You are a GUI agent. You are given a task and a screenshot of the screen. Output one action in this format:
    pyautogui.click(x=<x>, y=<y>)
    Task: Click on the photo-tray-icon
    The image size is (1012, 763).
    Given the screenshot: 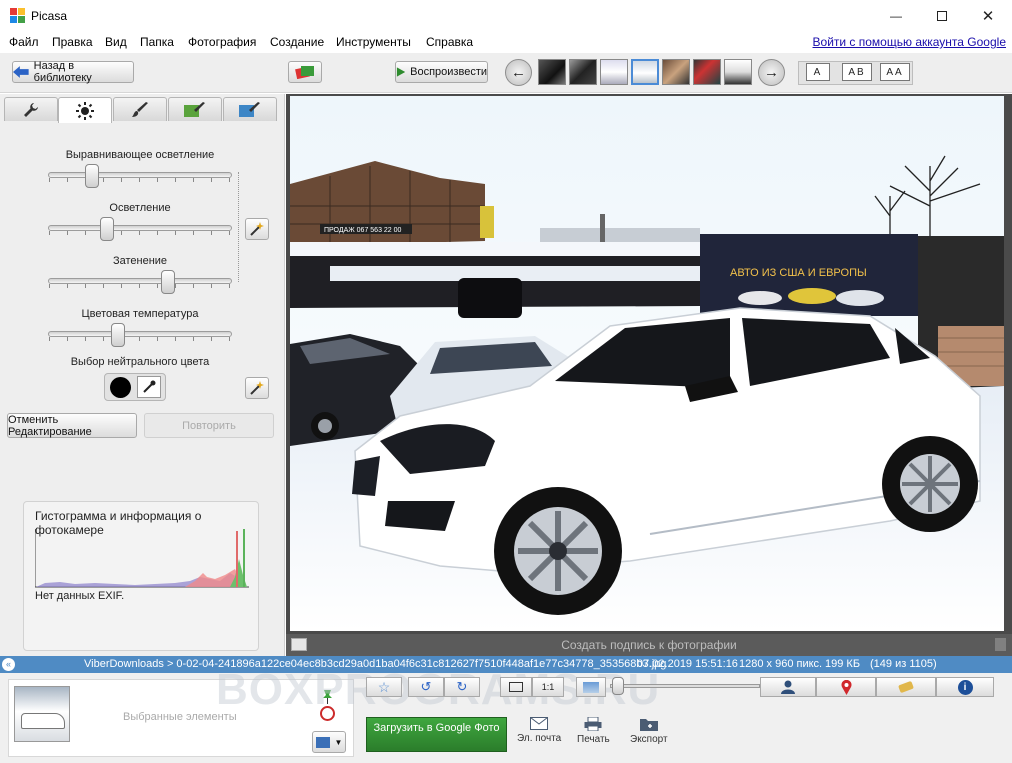 What is the action you would take?
    pyautogui.click(x=304, y=72)
    